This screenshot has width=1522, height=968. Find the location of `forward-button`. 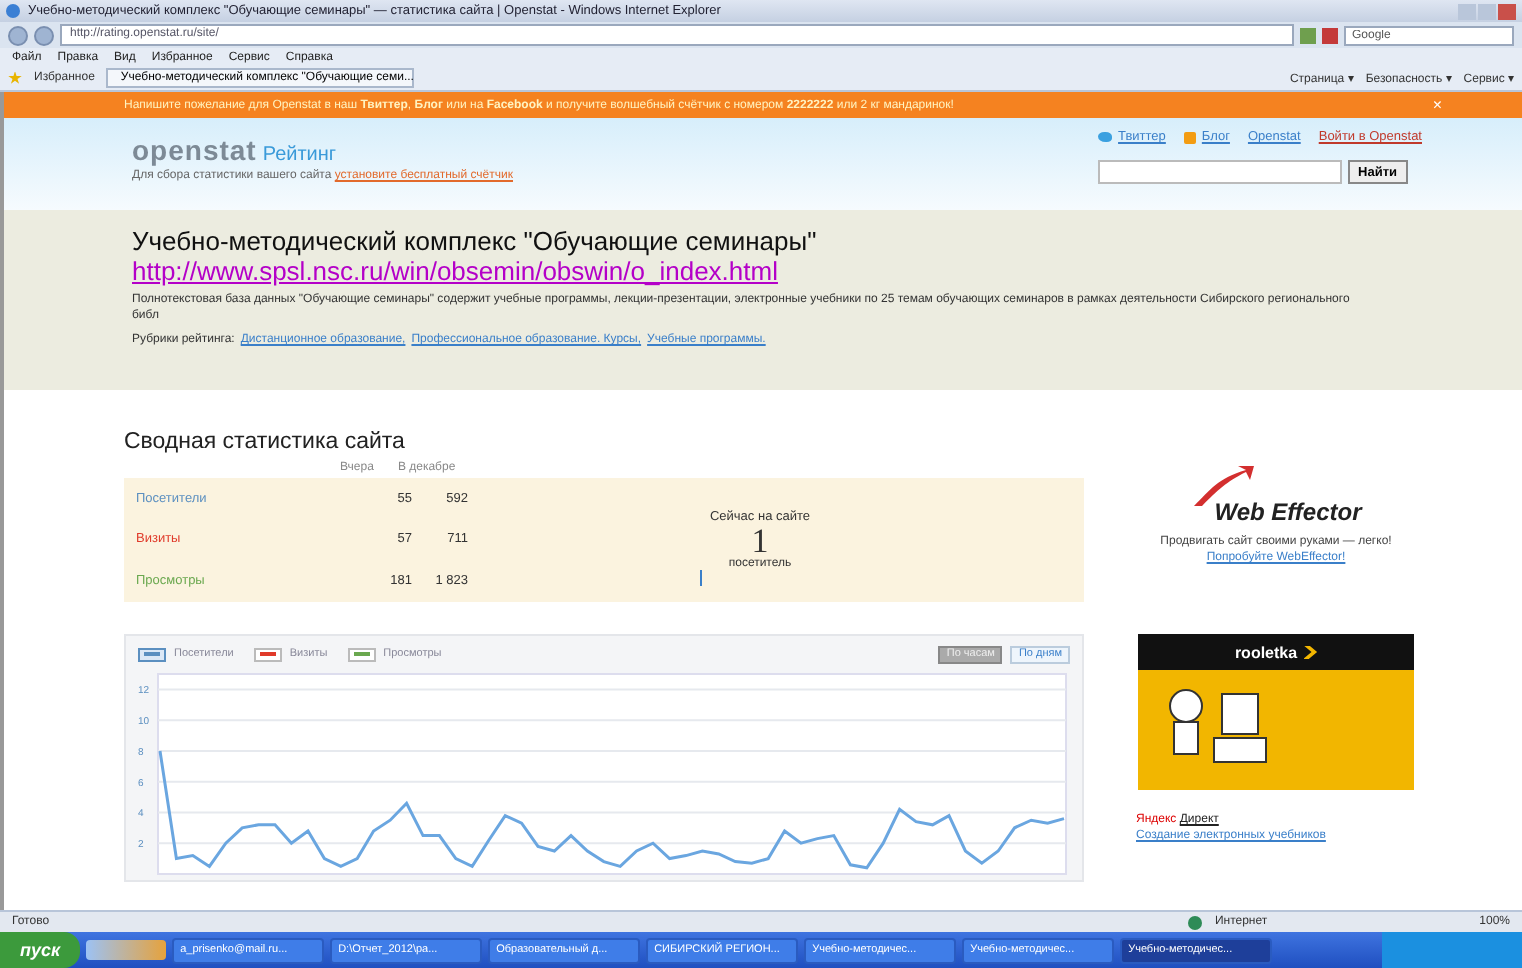

forward-button is located at coordinates (44, 35).